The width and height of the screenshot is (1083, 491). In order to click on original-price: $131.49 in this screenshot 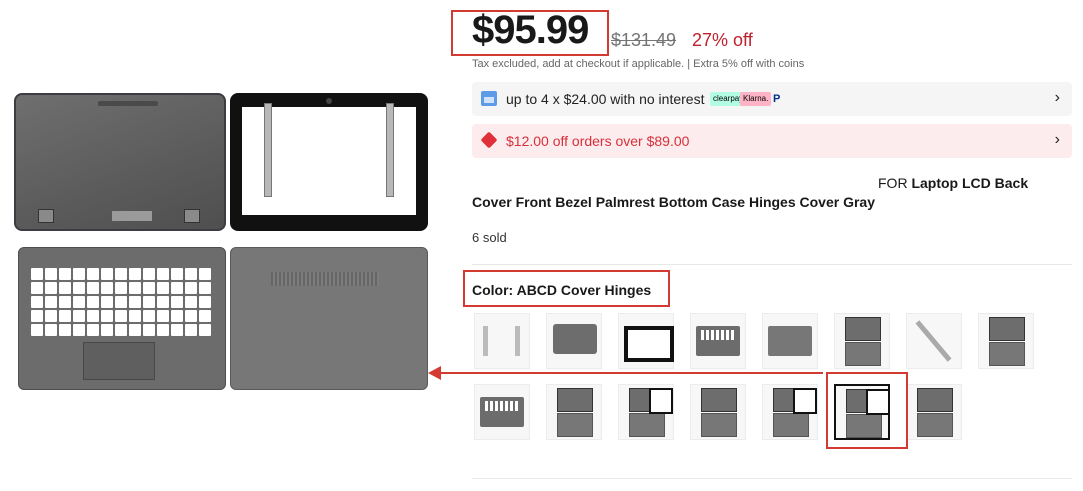, I will do `click(644, 40)`.